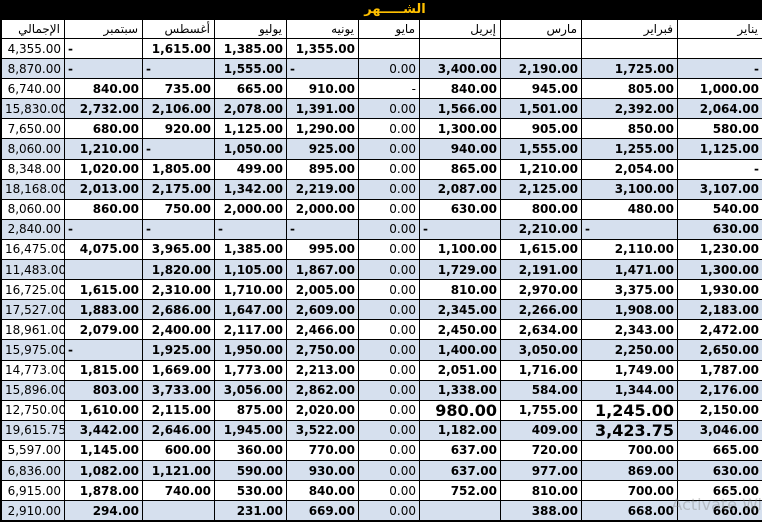  Describe the element at coordinates (460, 270) in the screenshot. I see `table-cell: 1,729.00` at that location.